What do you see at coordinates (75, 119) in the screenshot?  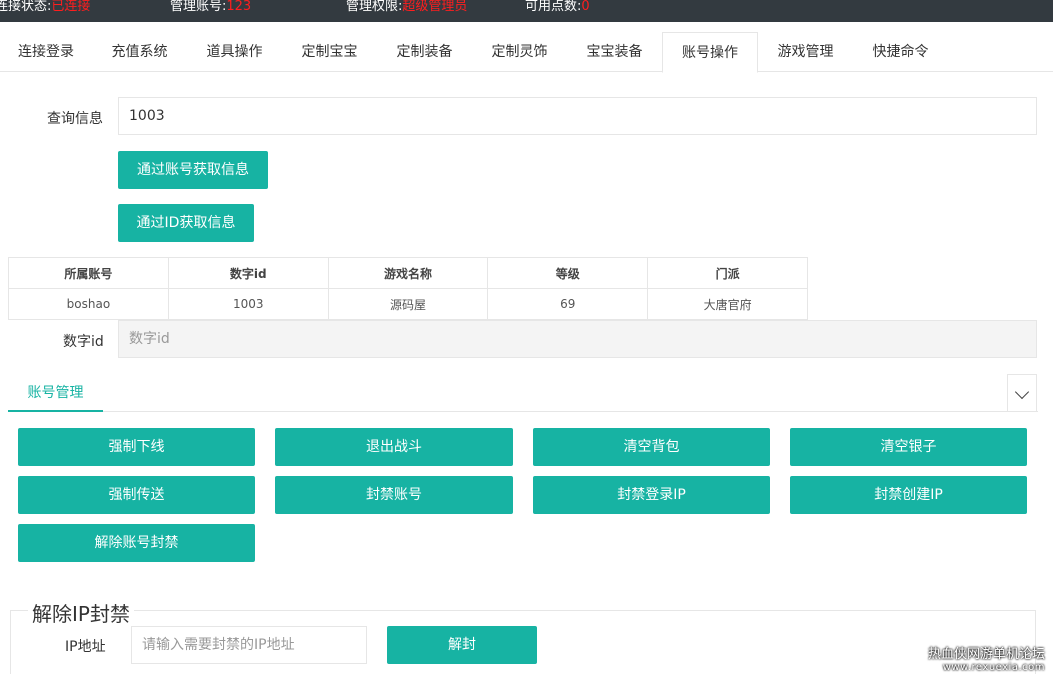 I see `query-label: 查询信息` at bounding box center [75, 119].